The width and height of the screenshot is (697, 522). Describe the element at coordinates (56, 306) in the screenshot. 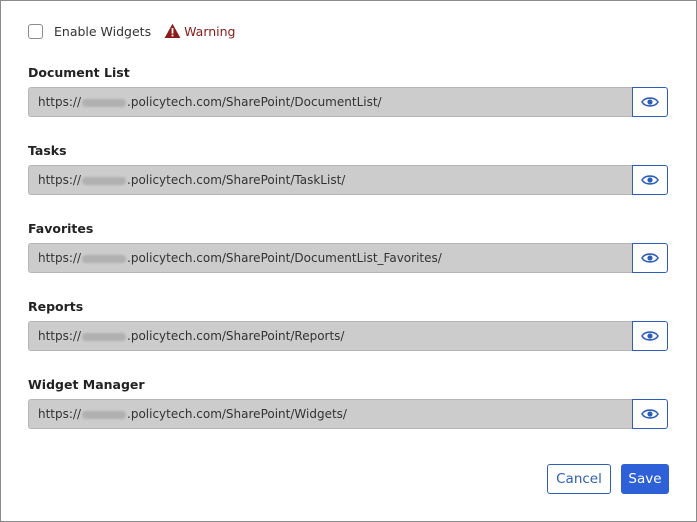

I see `field-label: Reports` at that location.